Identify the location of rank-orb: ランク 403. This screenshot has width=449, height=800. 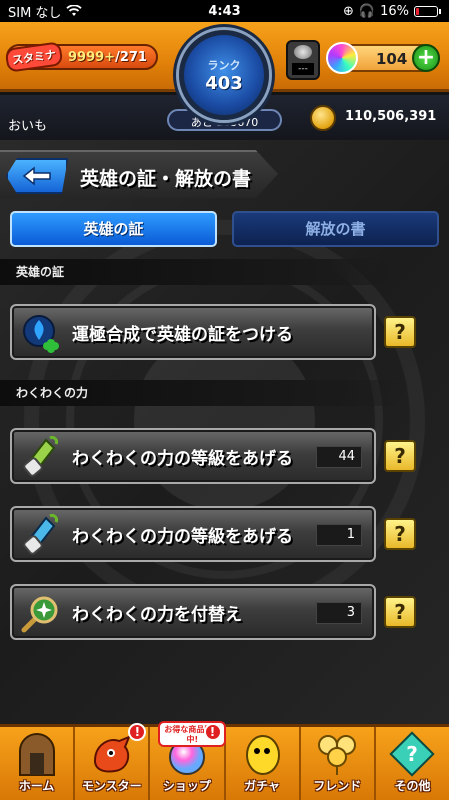
(224, 75).